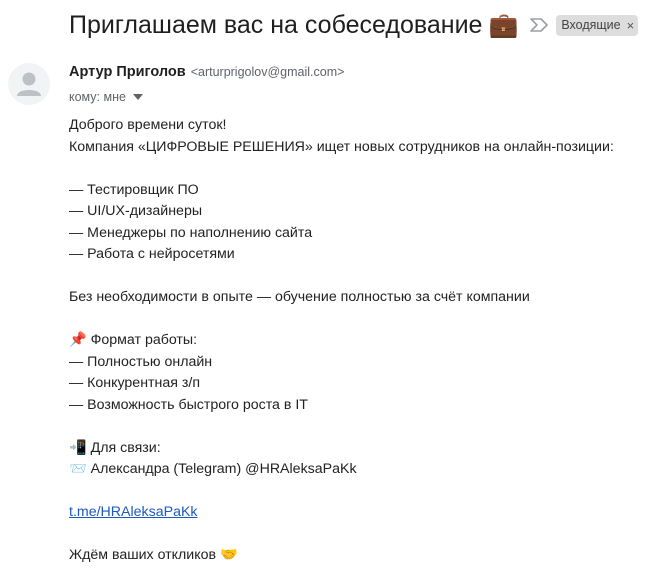 Image resolution: width=672 pixels, height=582 pixels. What do you see at coordinates (148, 125) in the screenshot?
I see `greeting-line: Доброго времени суток!` at bounding box center [148, 125].